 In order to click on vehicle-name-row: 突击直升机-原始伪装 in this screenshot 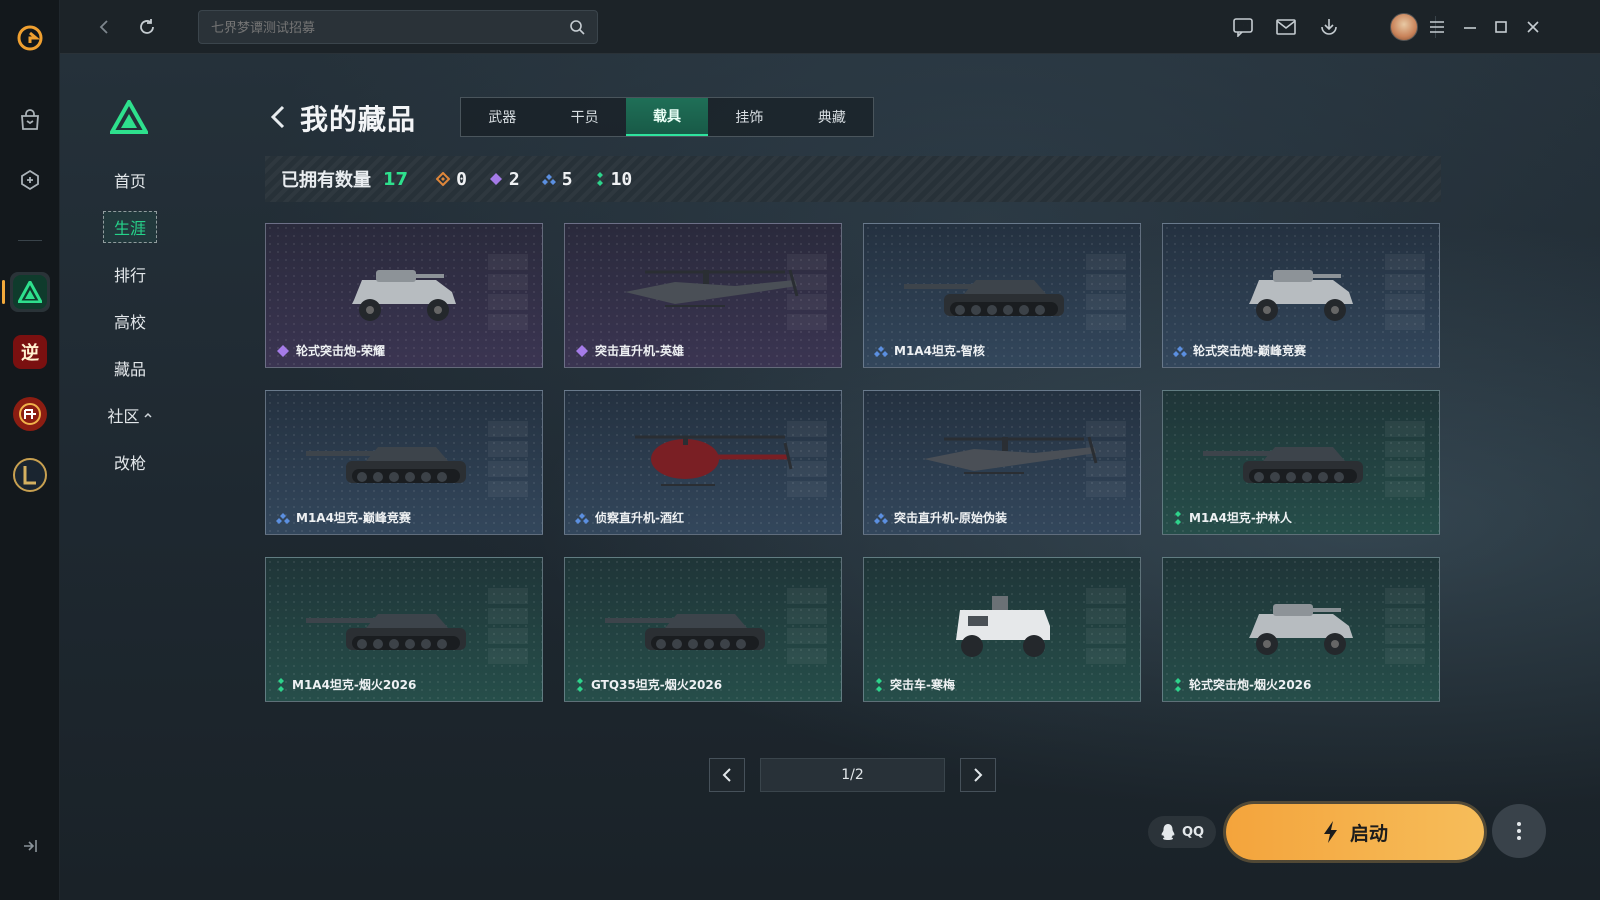, I will do `click(940, 517)`.